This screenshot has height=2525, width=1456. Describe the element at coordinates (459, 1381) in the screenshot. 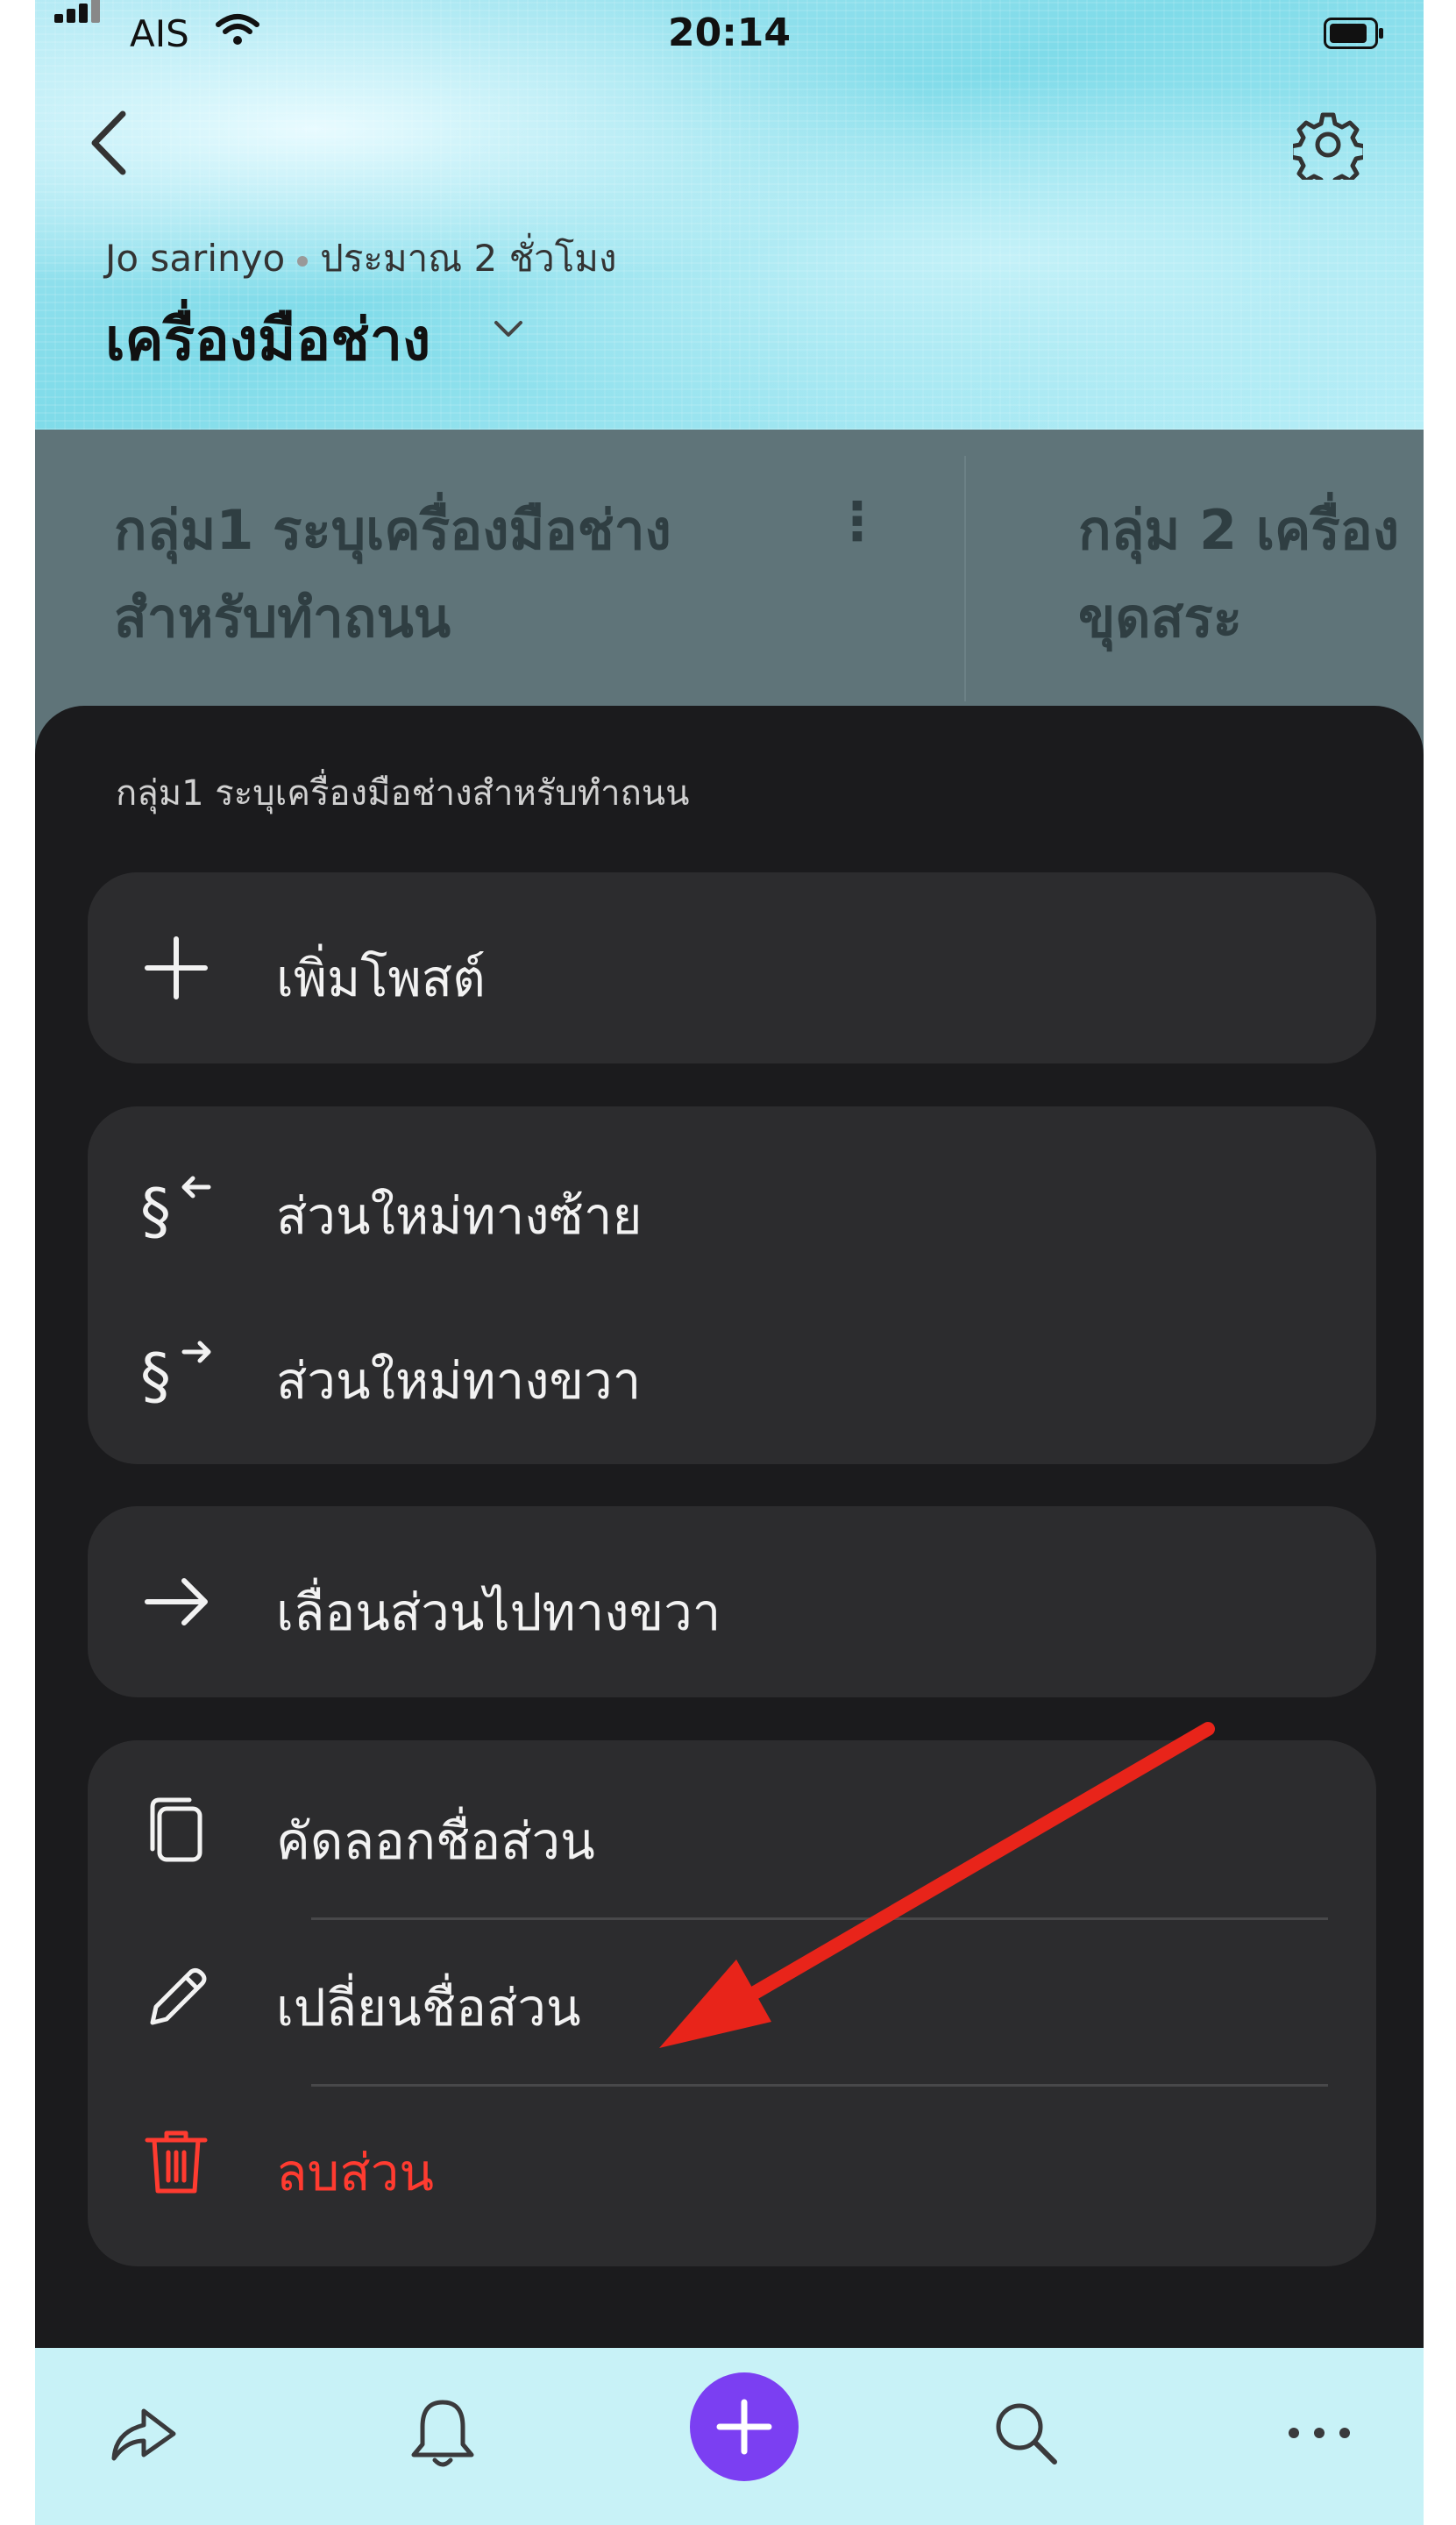

I see `new-section-right-label: ส่วนใหม่ทางขวา` at that location.